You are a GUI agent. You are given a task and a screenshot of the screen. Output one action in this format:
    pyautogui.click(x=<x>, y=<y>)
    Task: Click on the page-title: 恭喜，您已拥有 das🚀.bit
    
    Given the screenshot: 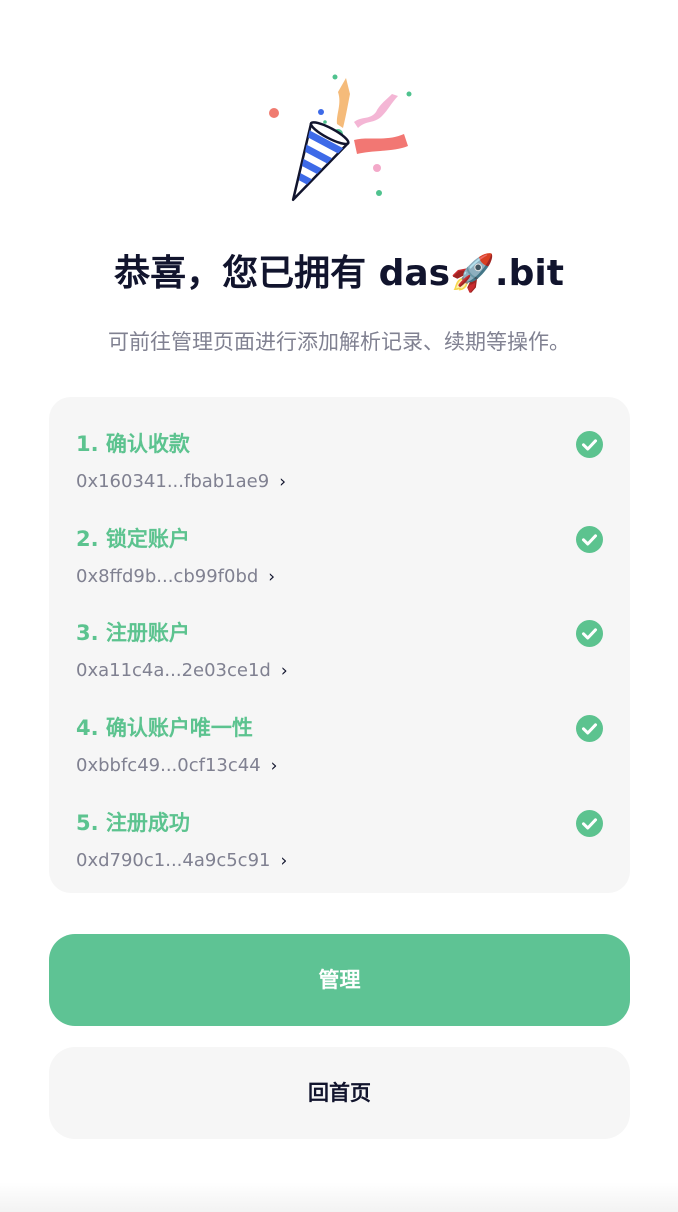 What is the action you would take?
    pyautogui.click(x=339, y=273)
    